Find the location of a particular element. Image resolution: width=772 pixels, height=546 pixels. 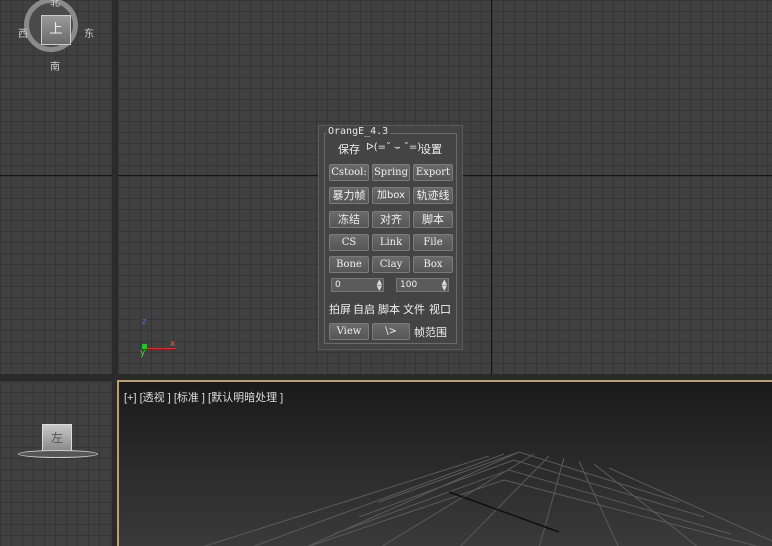

perspective-grid is located at coordinates (487, 498).